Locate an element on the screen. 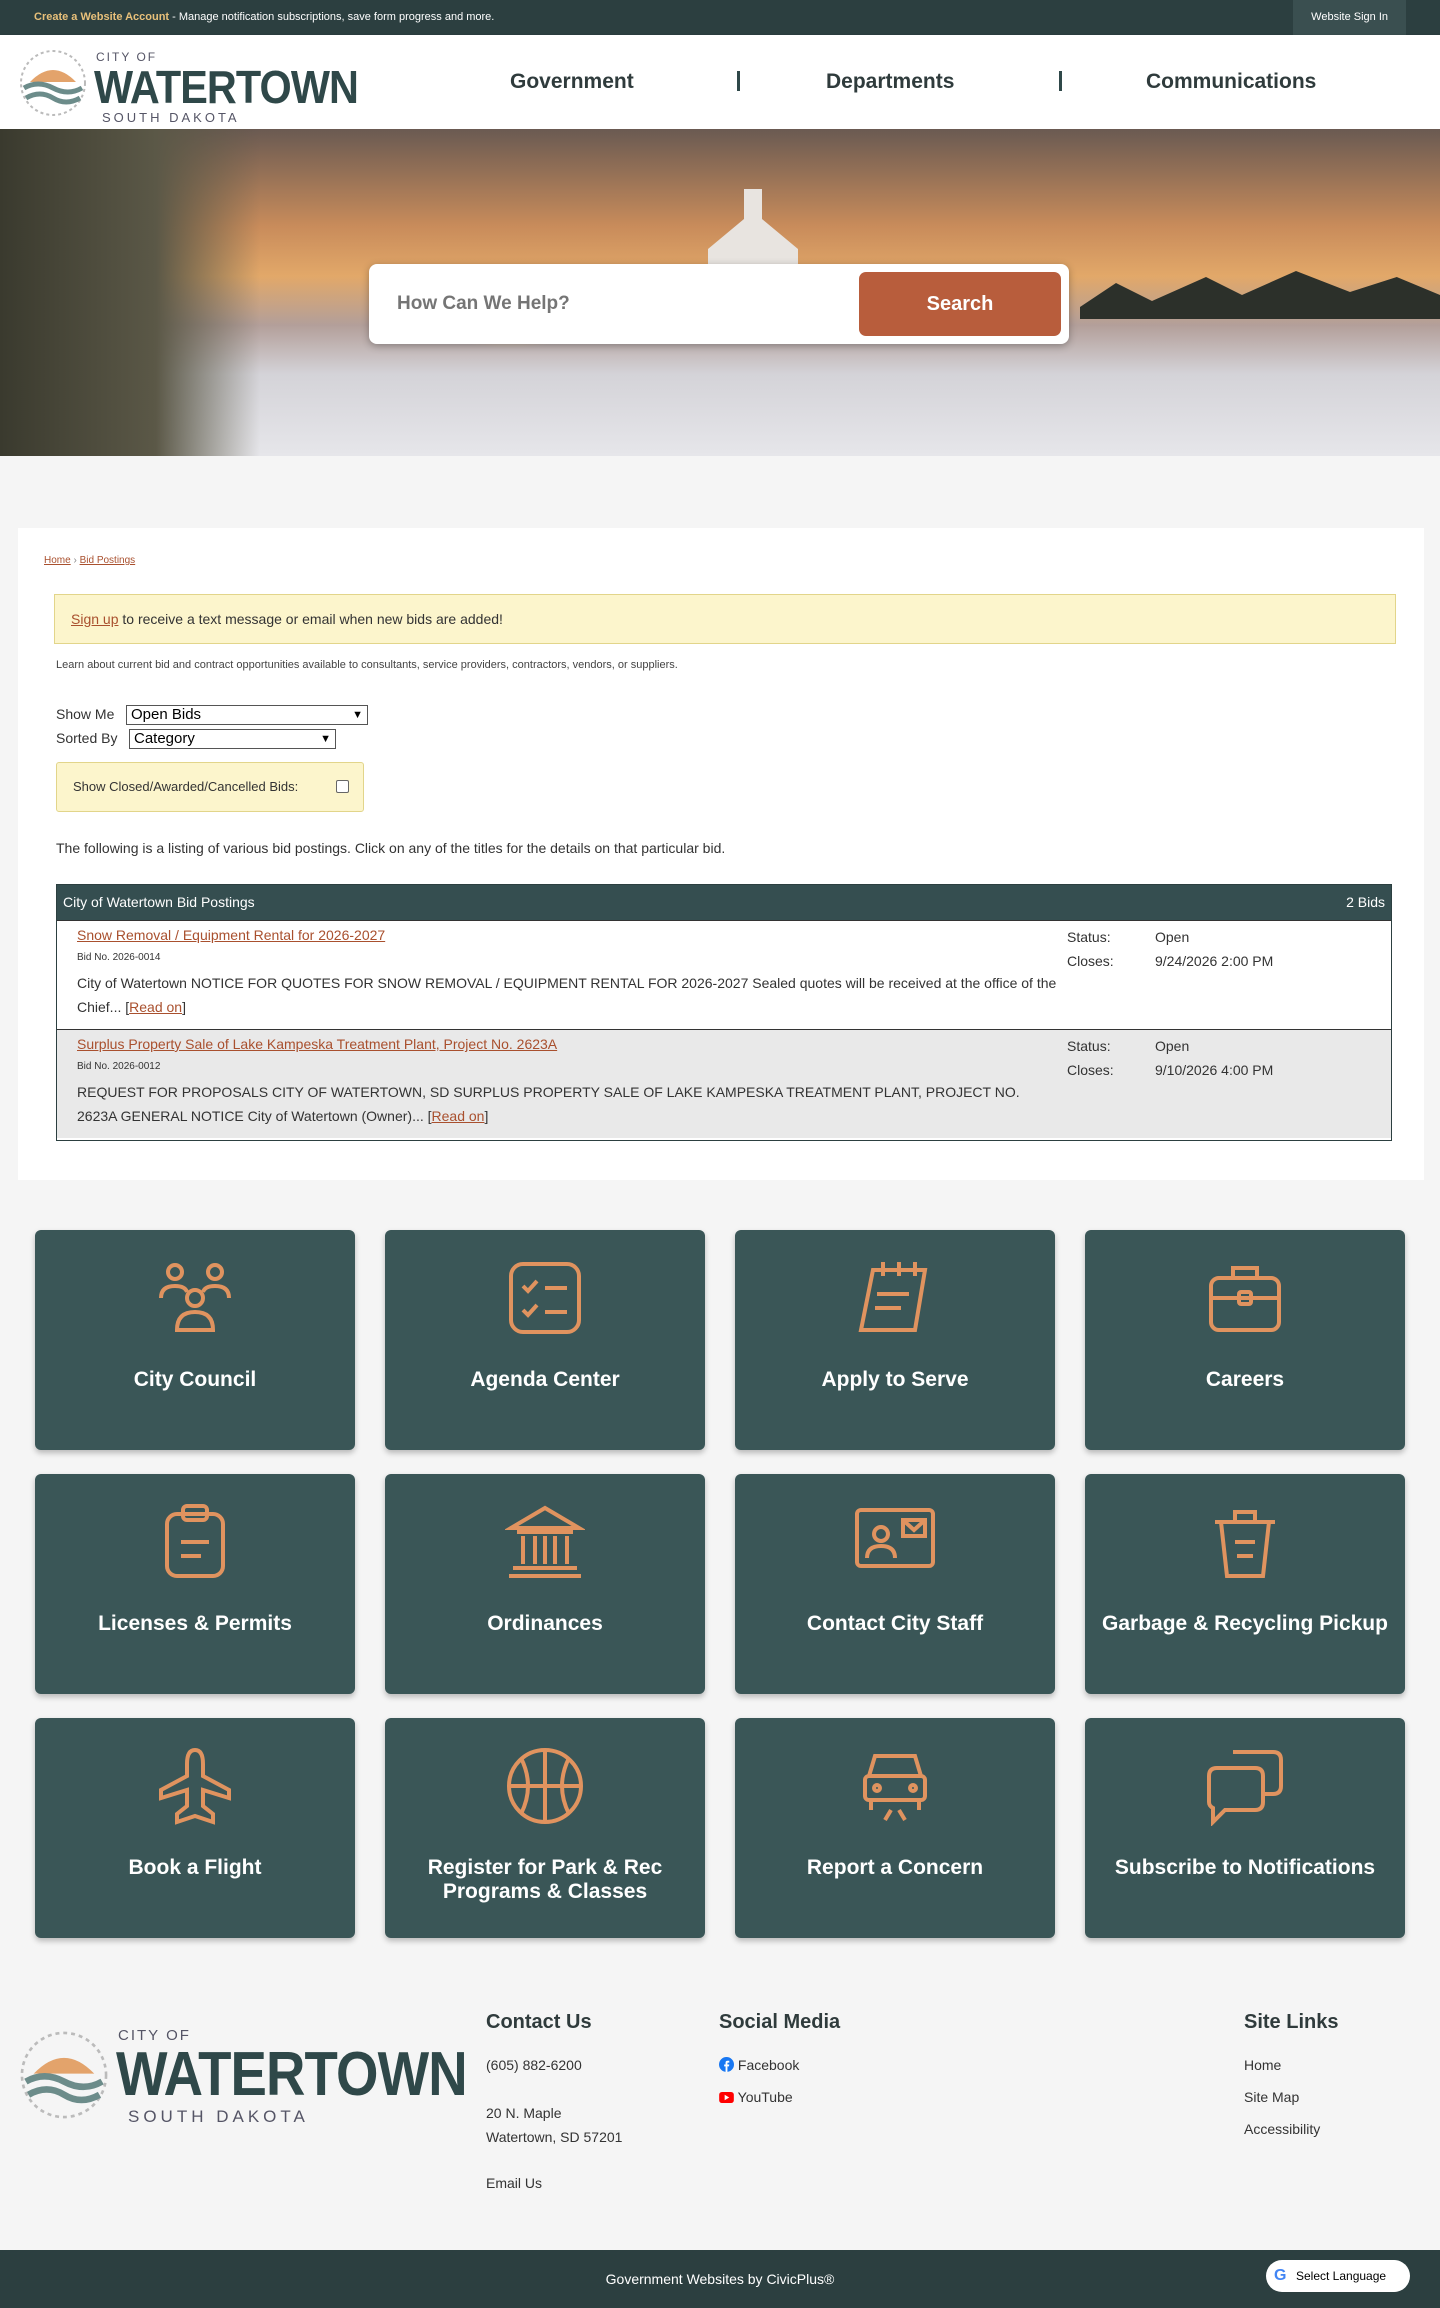 This screenshot has width=1440, height=2308. people-icon is located at coordinates (195, 1297).